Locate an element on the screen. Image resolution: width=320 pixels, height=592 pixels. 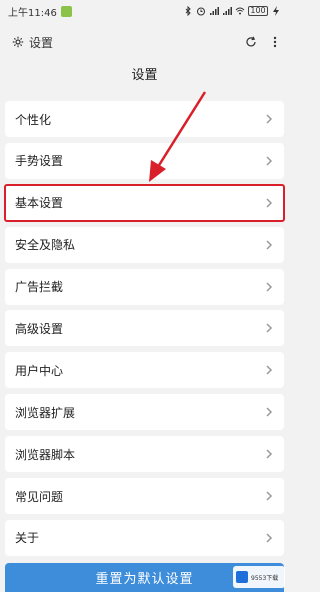
settings-item-personalization: 个性化 is located at coordinates (144, 119).